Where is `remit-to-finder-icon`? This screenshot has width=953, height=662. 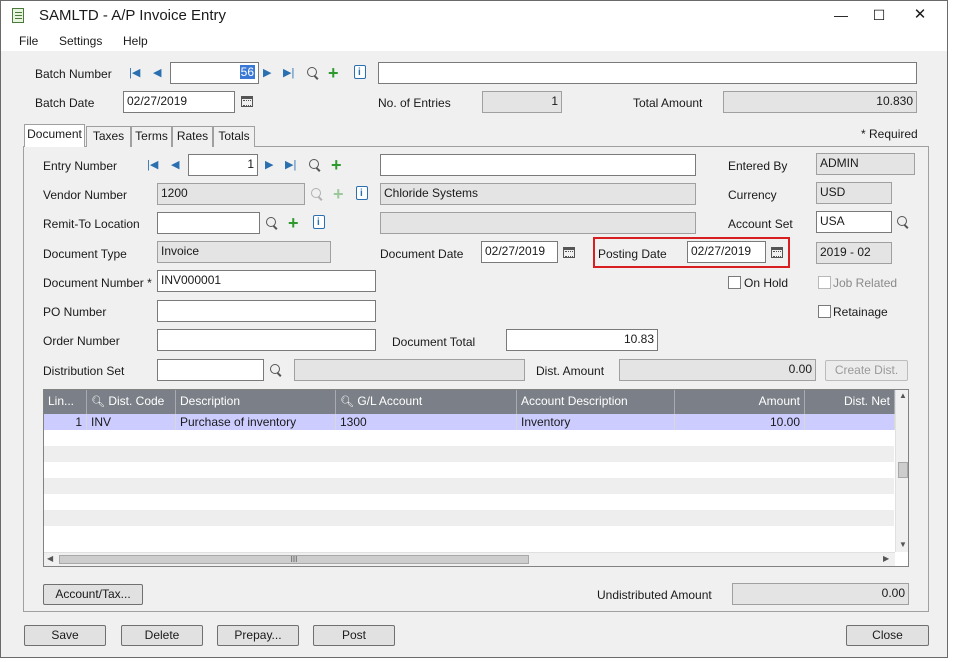 remit-to-finder-icon is located at coordinates (272, 223).